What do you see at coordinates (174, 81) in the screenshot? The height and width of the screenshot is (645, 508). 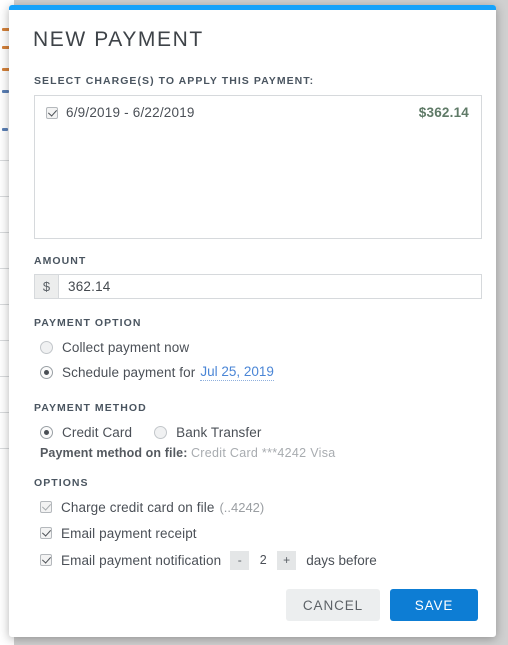 I see `charges-section-label: SELECT CHARGE(S) TO APPLY THIS PAYMENT:` at bounding box center [174, 81].